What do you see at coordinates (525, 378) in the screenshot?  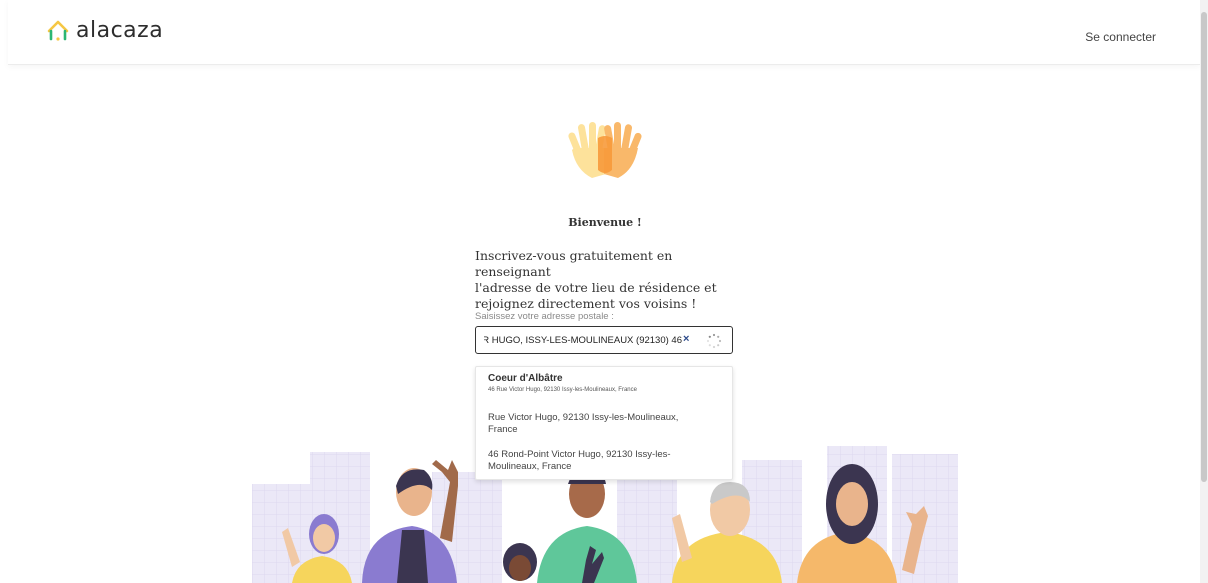 I see `suggestion-name: Coeur d'Albâtre` at bounding box center [525, 378].